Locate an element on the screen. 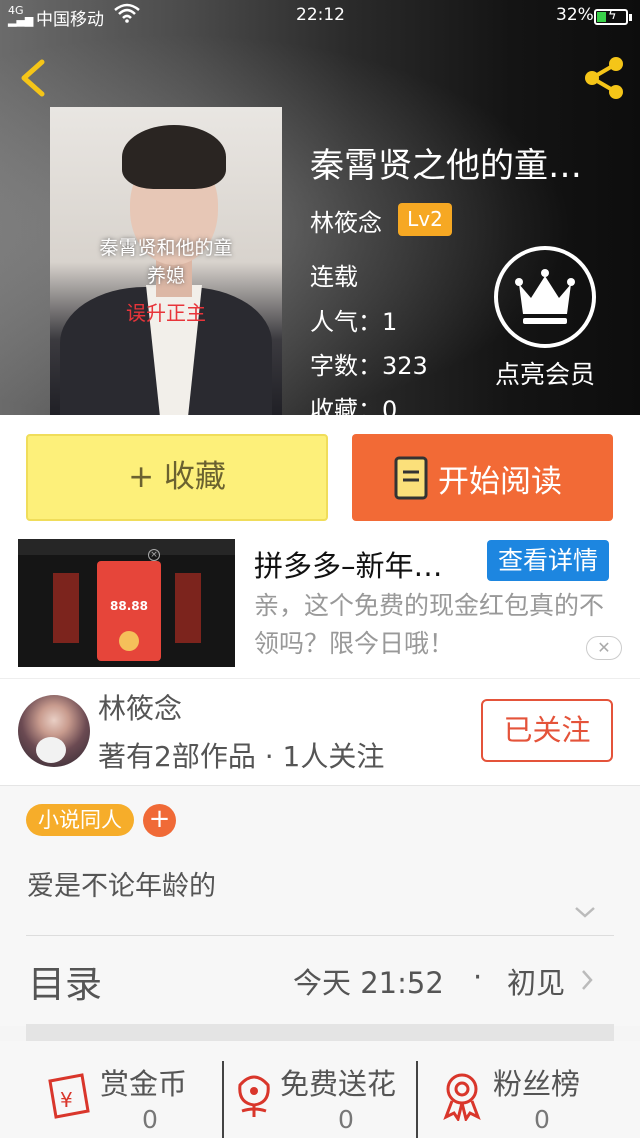 Image resolution: width=640 pixels, height=1138 pixels. catalog-label: 目录 is located at coordinates (65, 984).